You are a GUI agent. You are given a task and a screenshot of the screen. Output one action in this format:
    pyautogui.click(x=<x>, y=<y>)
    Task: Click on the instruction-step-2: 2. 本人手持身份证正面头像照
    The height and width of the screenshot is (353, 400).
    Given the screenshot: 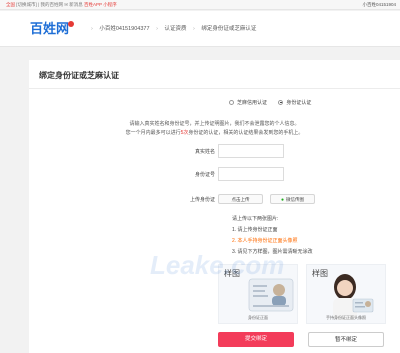 What is the action you would take?
    pyautogui.click(x=265, y=241)
    